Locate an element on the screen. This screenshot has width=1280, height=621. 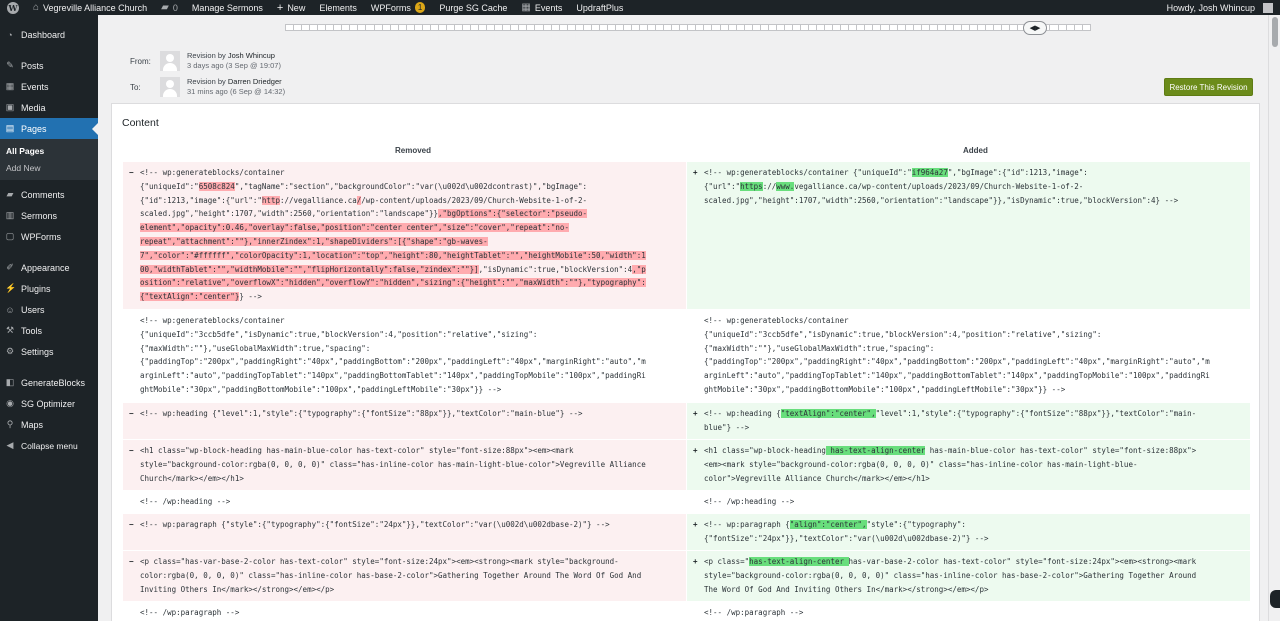
submenu-add-new: Add New is located at coordinates (49, 167).